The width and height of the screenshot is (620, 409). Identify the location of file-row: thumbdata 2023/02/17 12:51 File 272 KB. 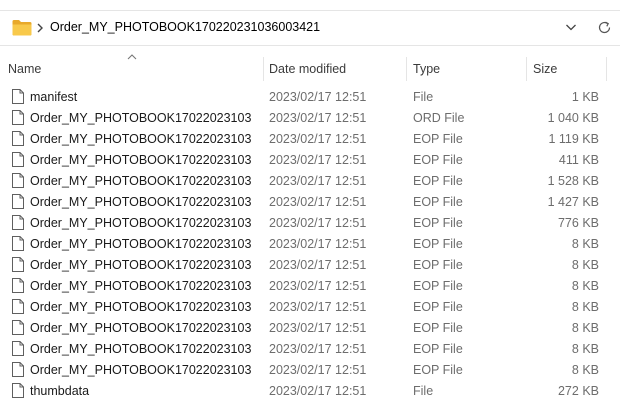
(310, 391).